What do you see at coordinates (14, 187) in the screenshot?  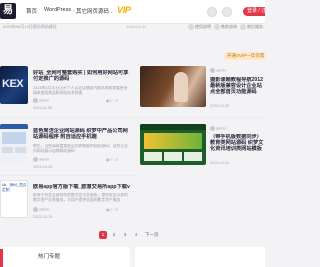 I see `thumbnail-text: Mr.. 源码_首页定制` at bounding box center [14, 187].